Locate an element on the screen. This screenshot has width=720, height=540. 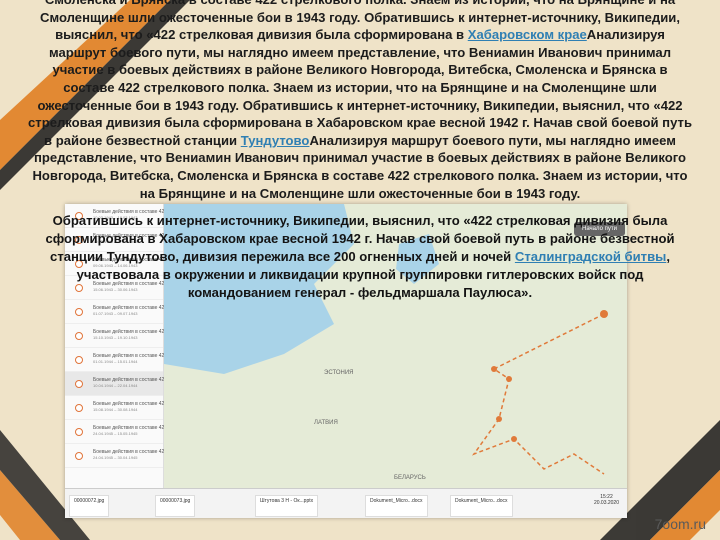
route-item-date: 01.07.1943 – 09.07.1943 is located at coordinates (115, 313).